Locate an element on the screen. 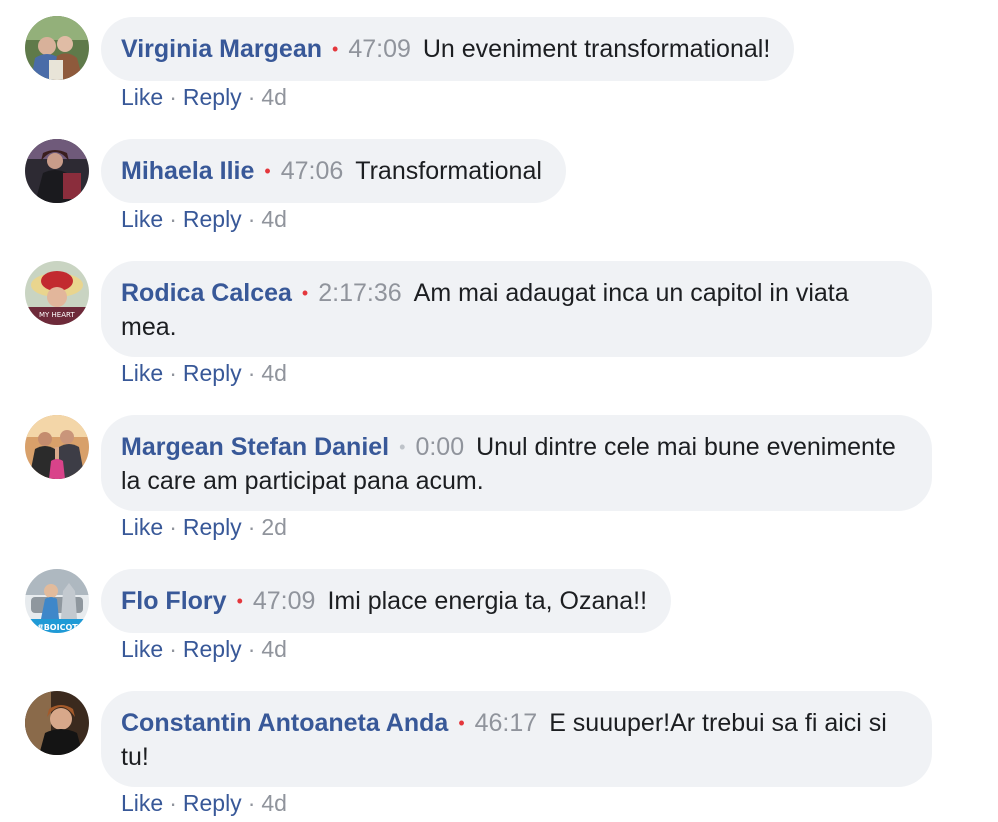 Image resolution: width=998 pixels, height=822 pixels. comment-timestamp: 0:00 is located at coordinates (439, 447).